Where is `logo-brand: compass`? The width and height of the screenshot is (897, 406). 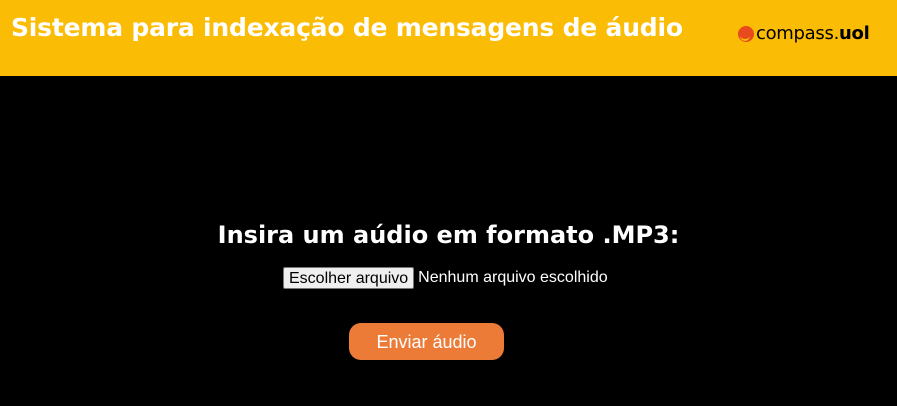
logo-brand: compass is located at coordinates (795, 33).